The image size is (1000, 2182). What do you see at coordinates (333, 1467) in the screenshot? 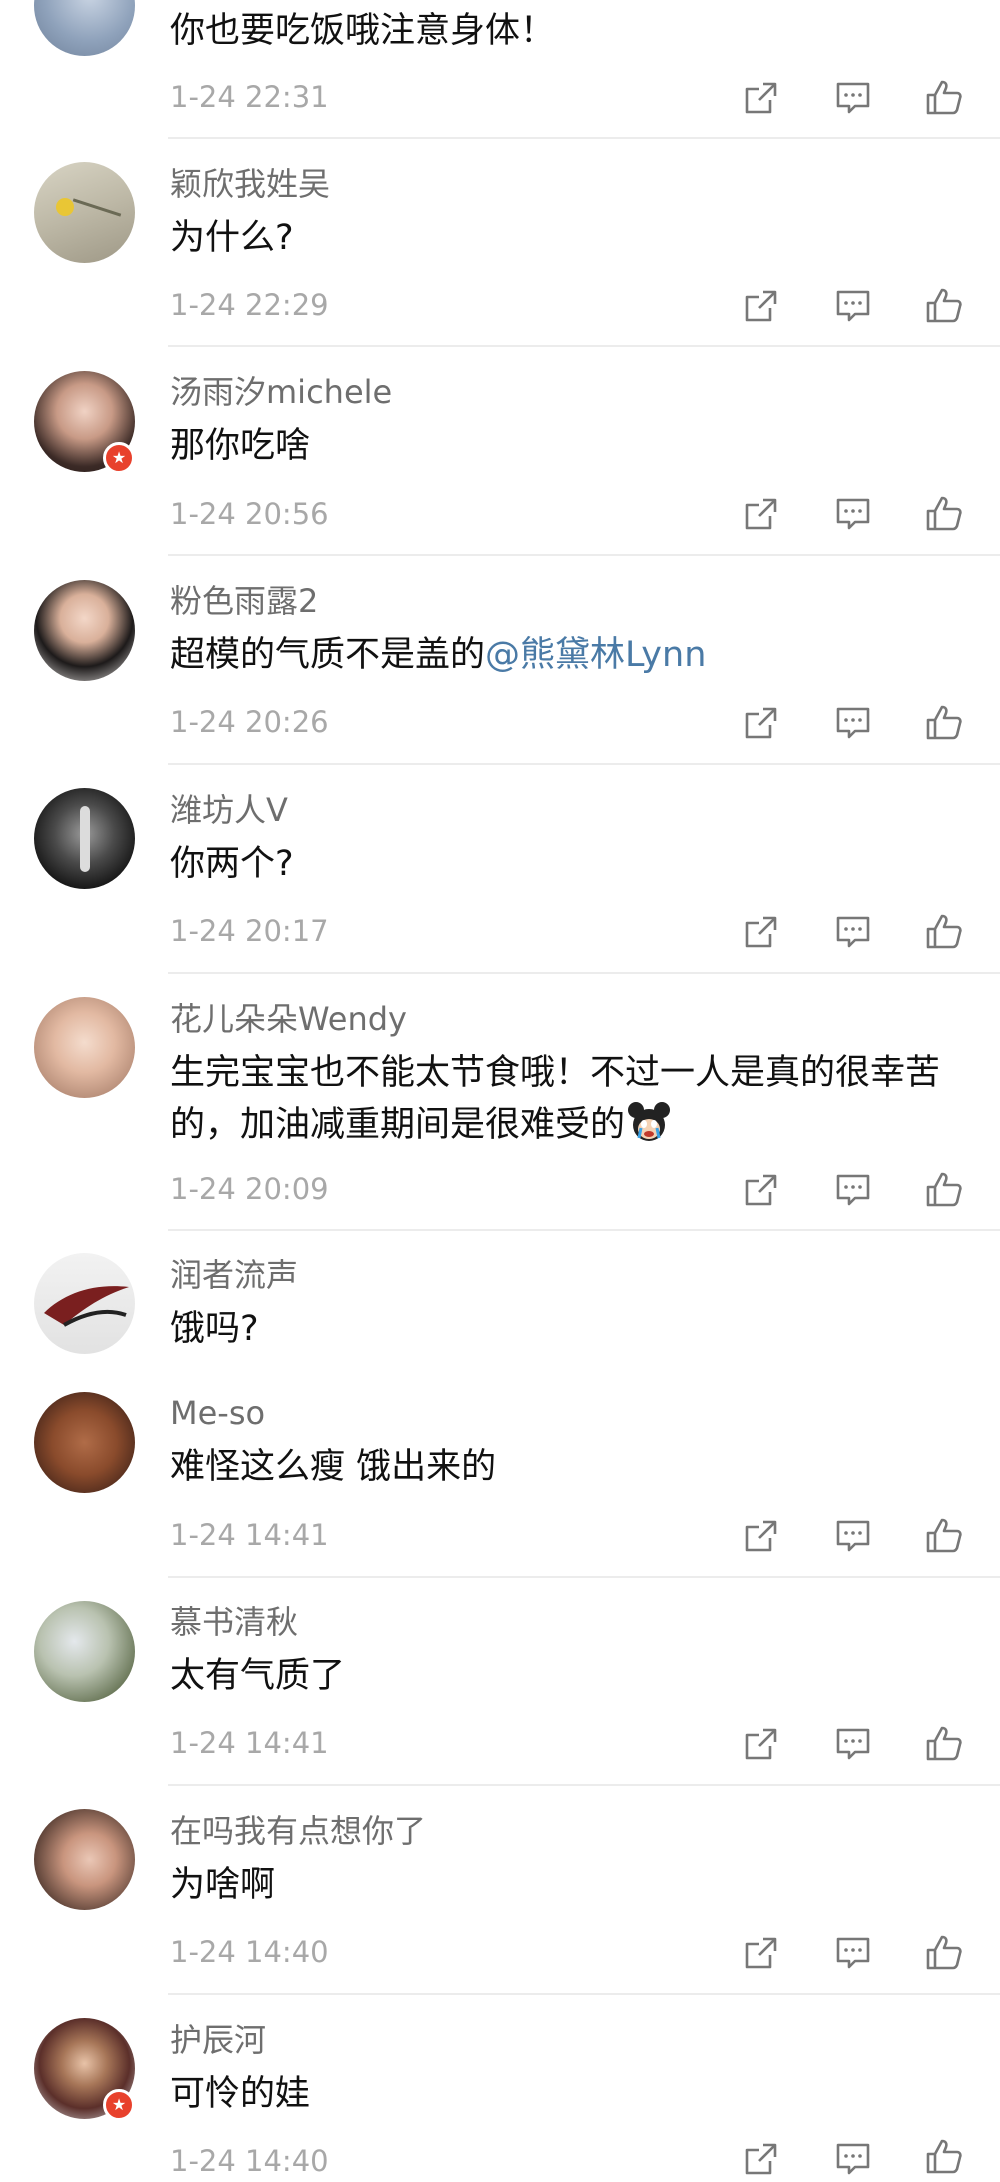
I see `comment-text: 难怪这么瘦 饿出来的` at bounding box center [333, 1467].